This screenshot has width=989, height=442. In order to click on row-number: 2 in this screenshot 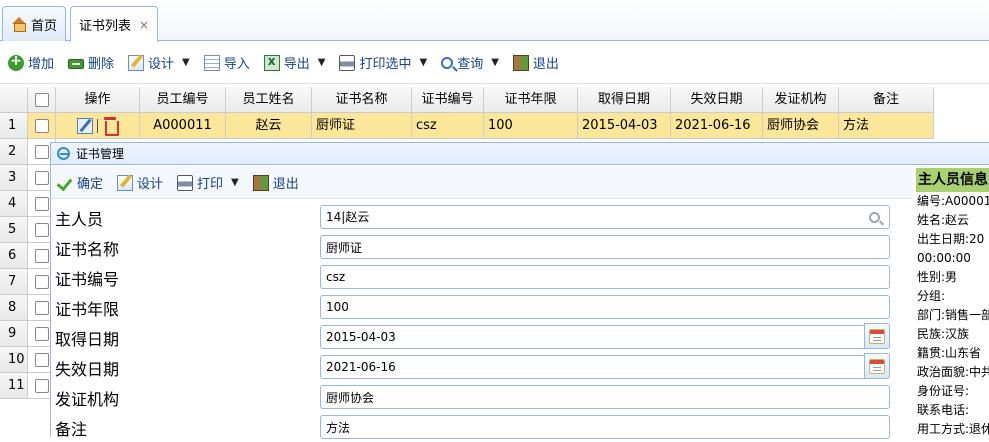, I will do `click(14, 152)`.